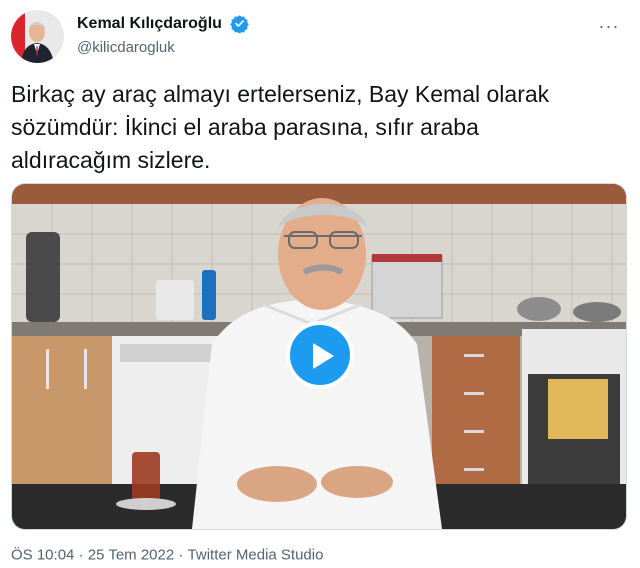 This screenshot has height=568, width=640. I want to click on avatar, so click(37, 36).